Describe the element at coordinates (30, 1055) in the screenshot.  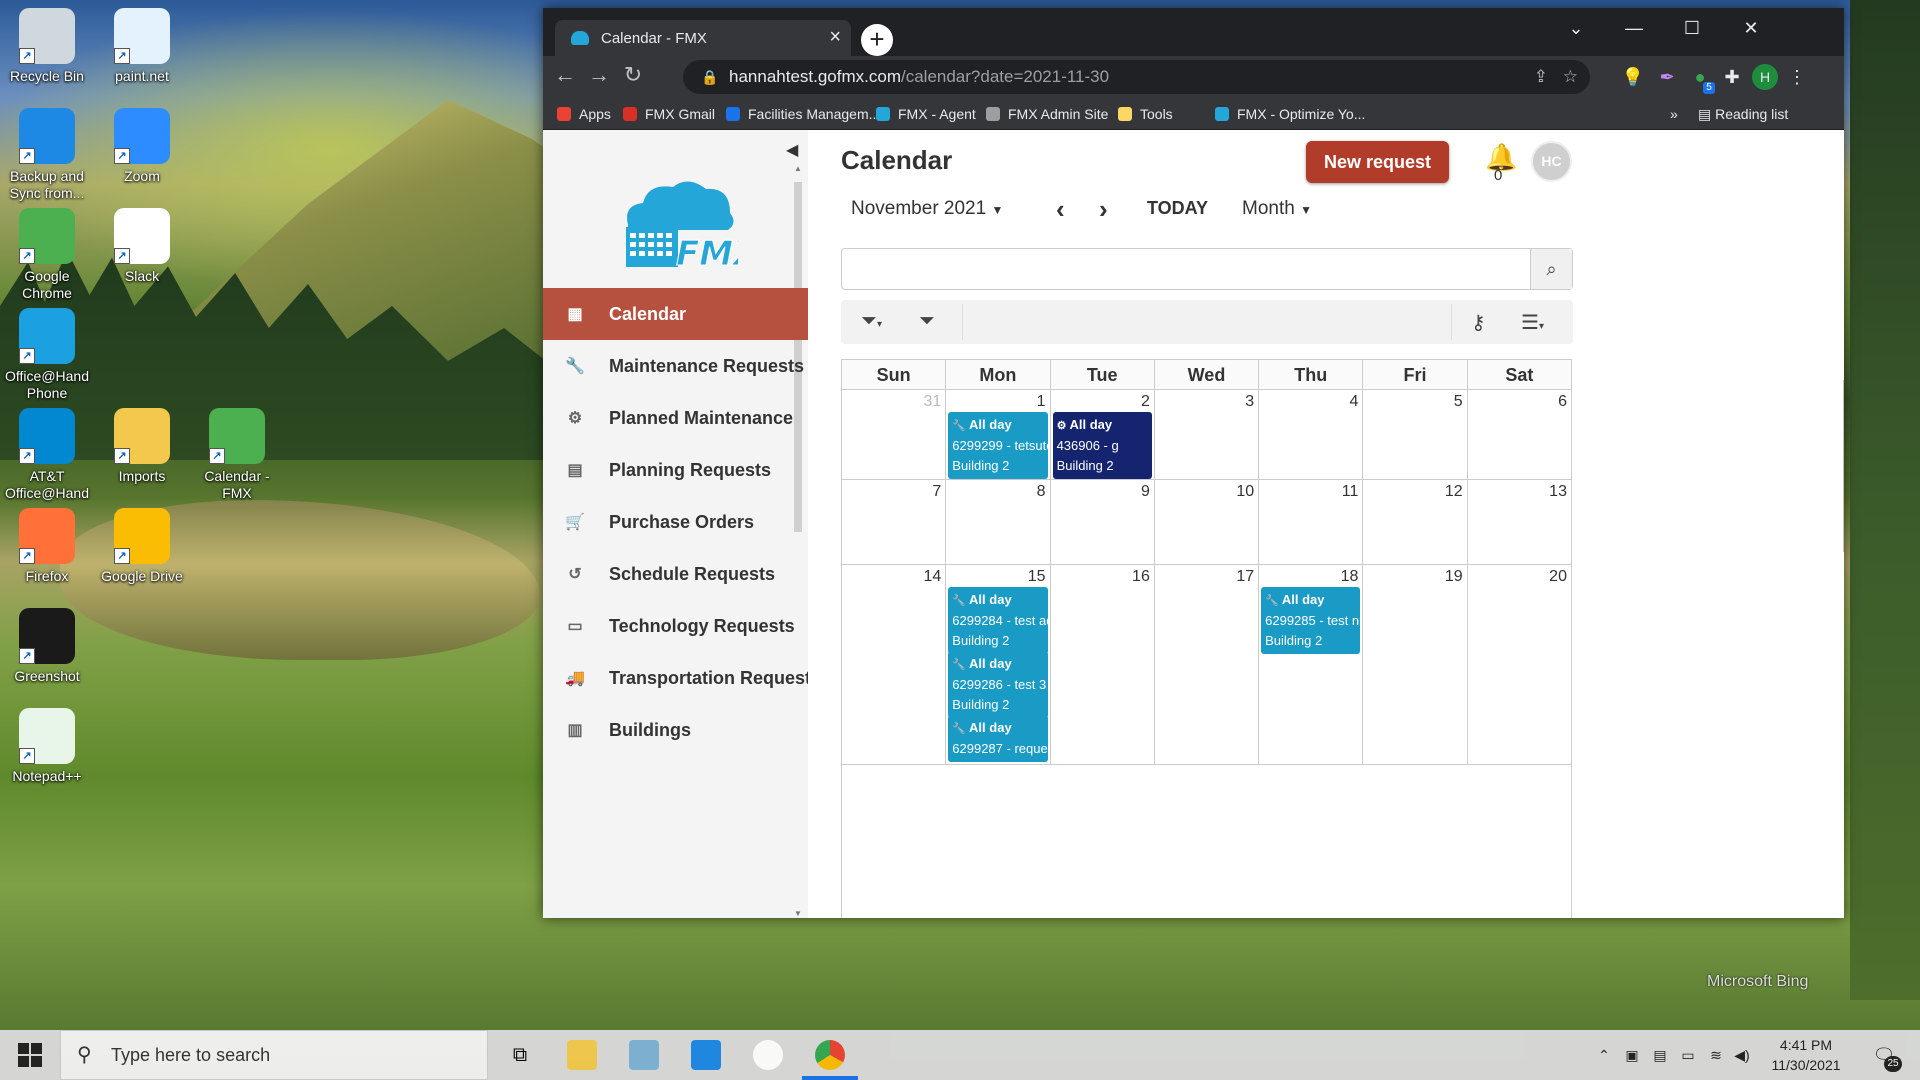
I see `windows-start-icon` at that location.